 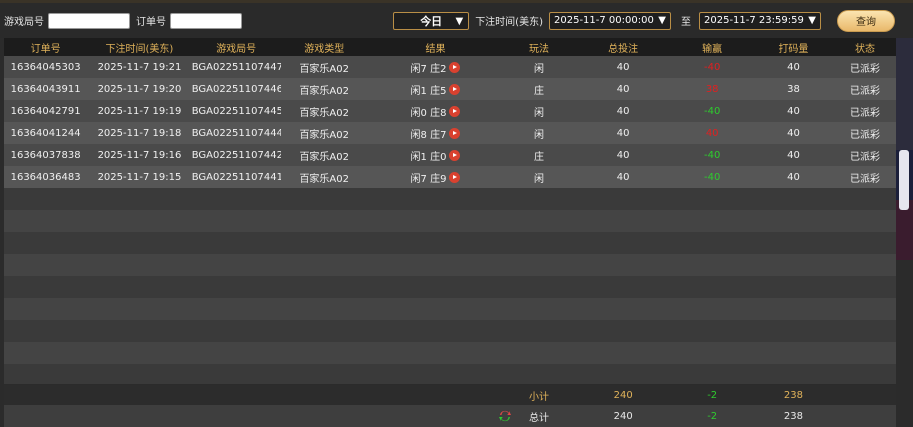 What do you see at coordinates (139, 67) in the screenshot?
I see `time-cell: 2025-11-7 19:21` at bounding box center [139, 67].